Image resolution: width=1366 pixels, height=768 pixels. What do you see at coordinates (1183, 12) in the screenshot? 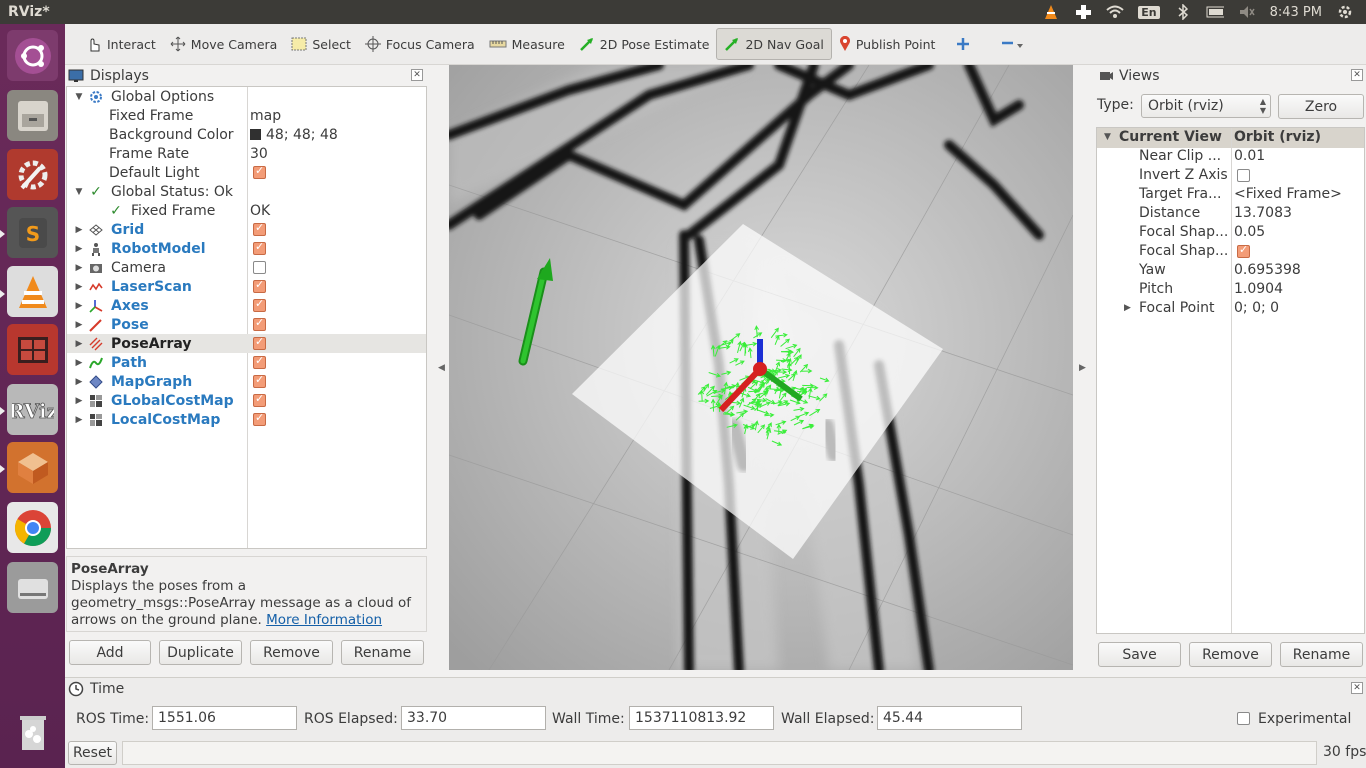
I see `bluetooth-icon` at bounding box center [1183, 12].